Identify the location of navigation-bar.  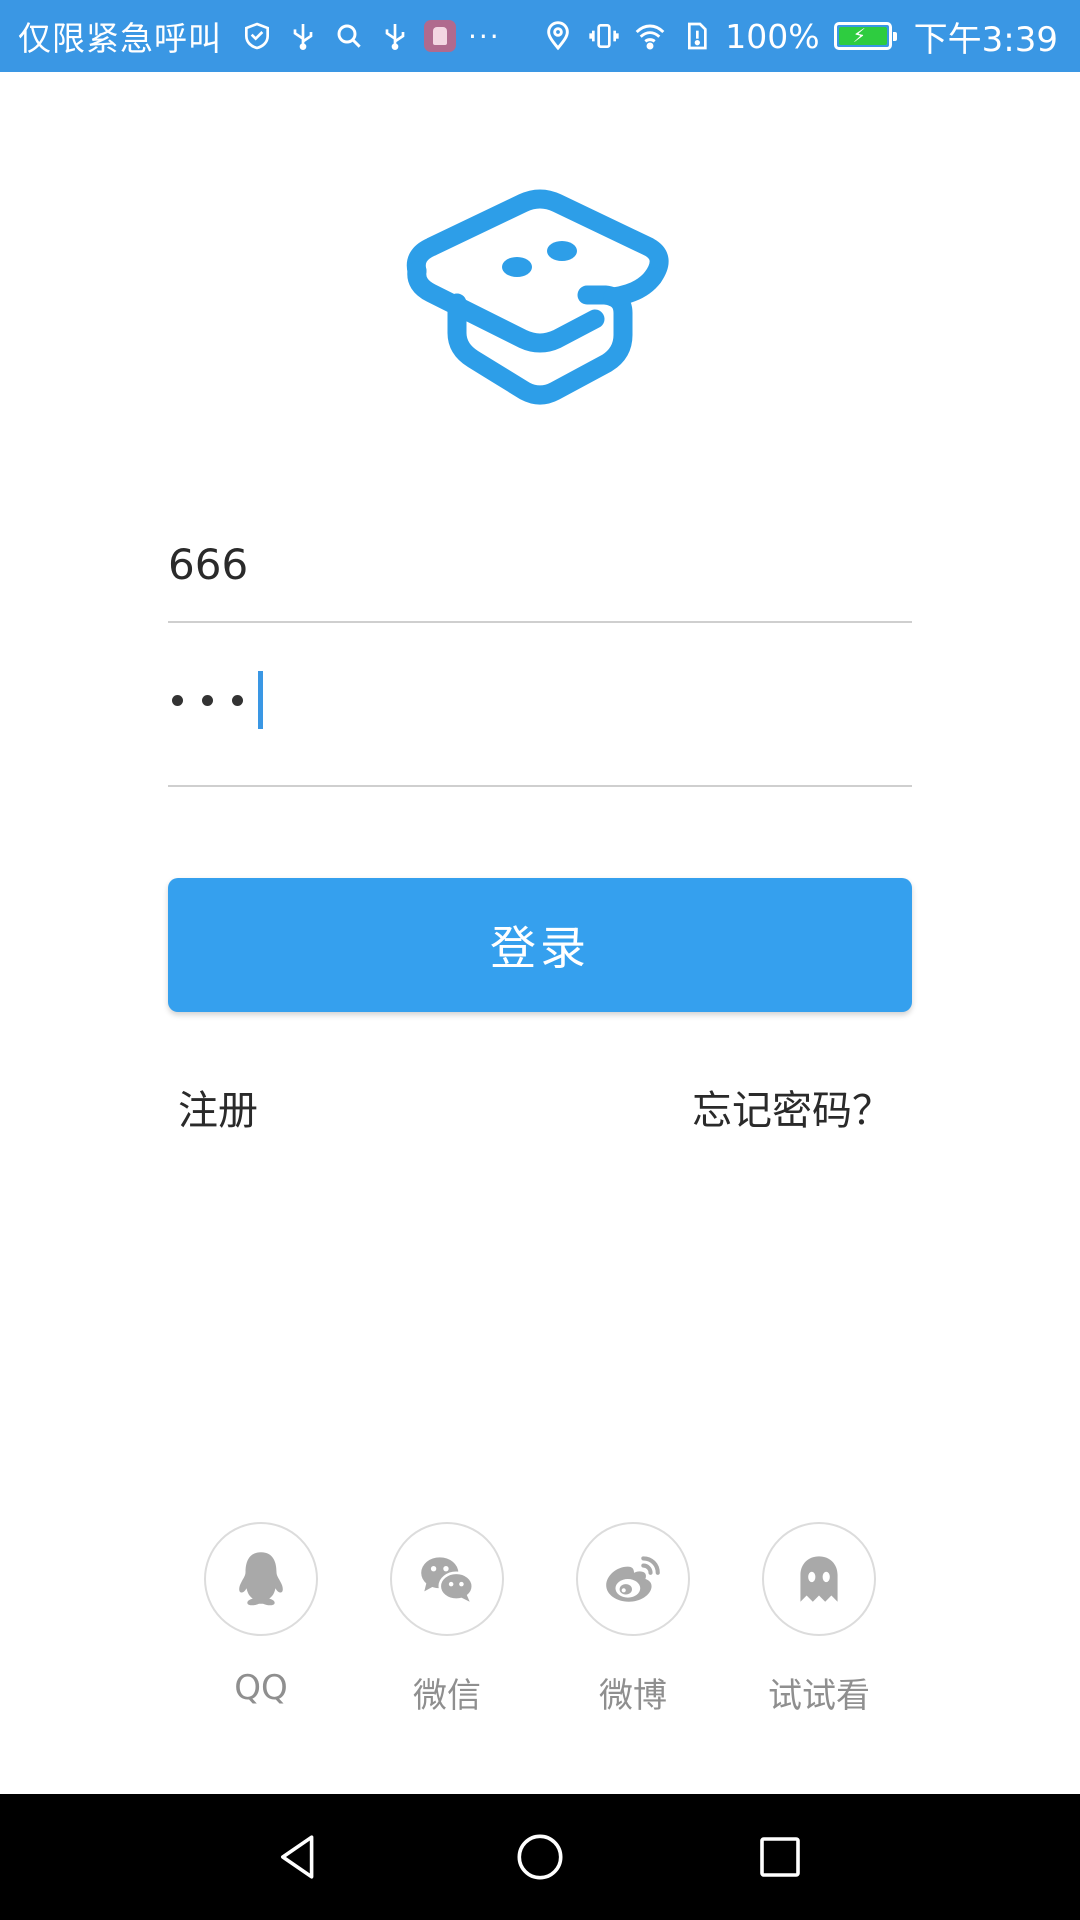
(540, 1857).